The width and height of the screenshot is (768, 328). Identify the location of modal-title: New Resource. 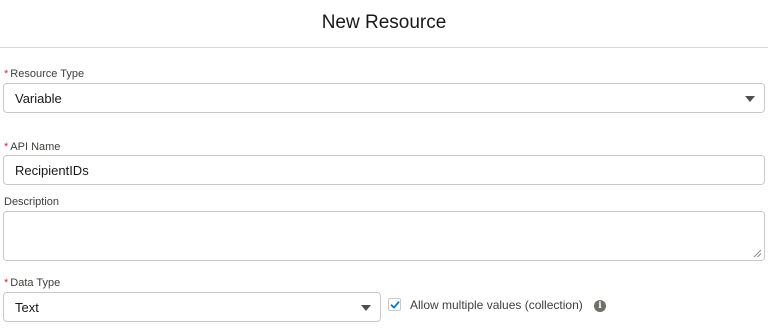
(384, 22).